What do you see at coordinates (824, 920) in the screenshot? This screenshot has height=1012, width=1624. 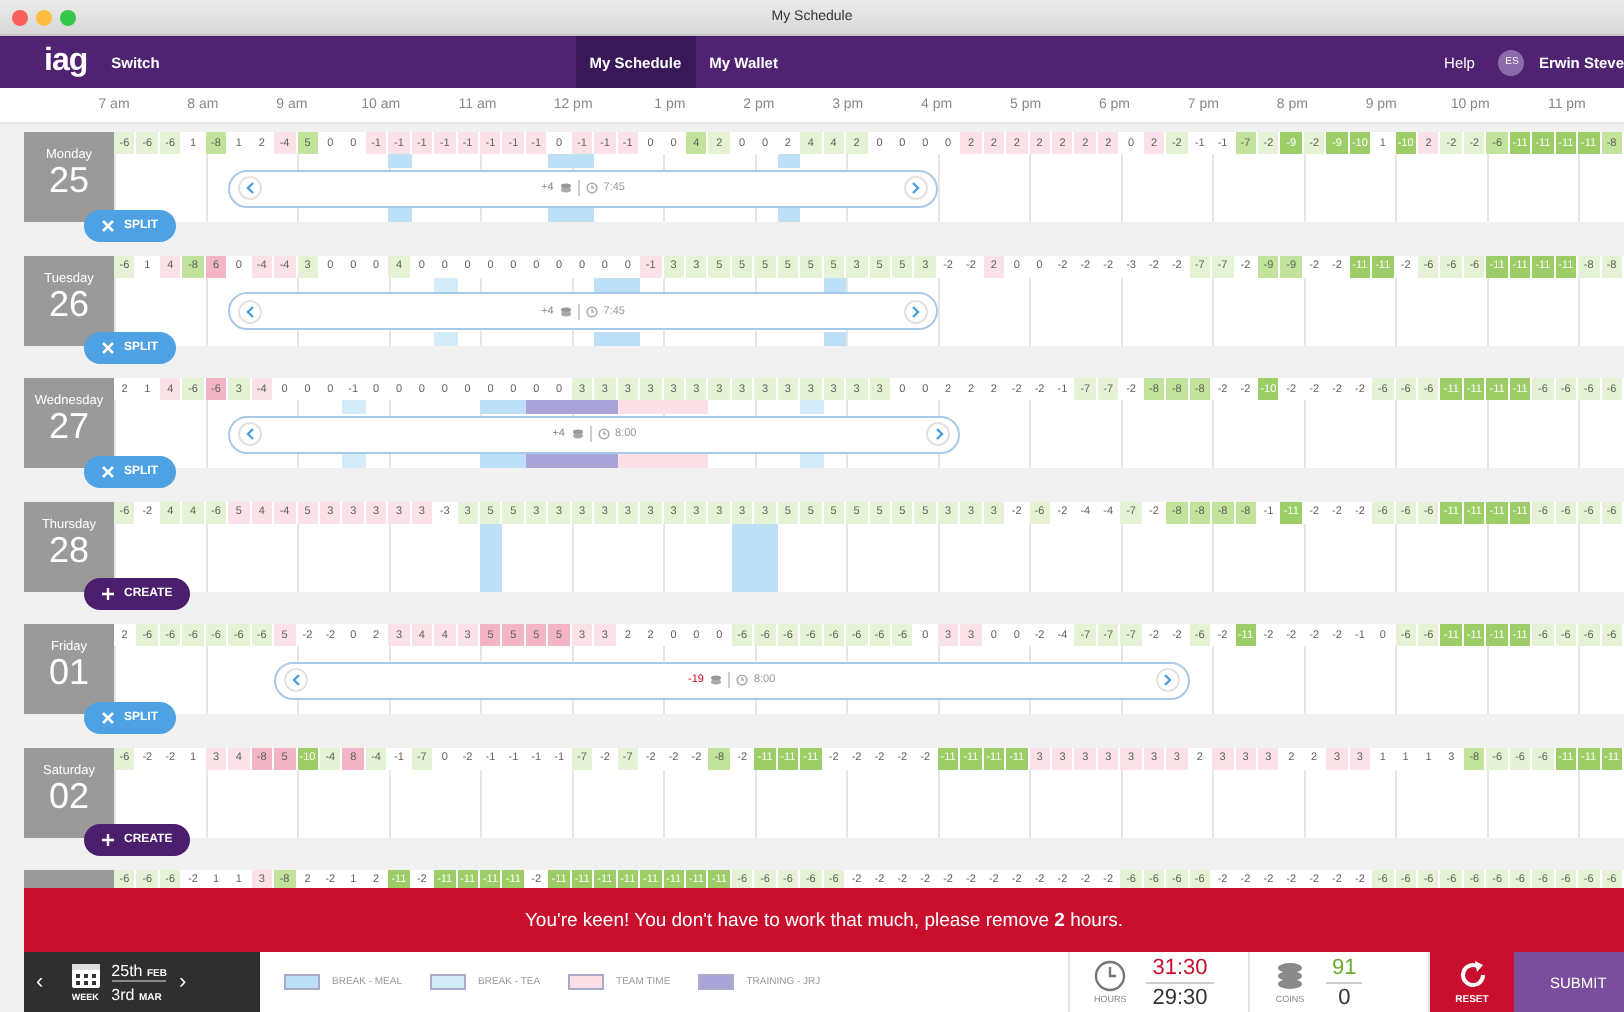 I see `warning-message: You're keen! You don't have to work that much, please remove 2 hours.` at bounding box center [824, 920].